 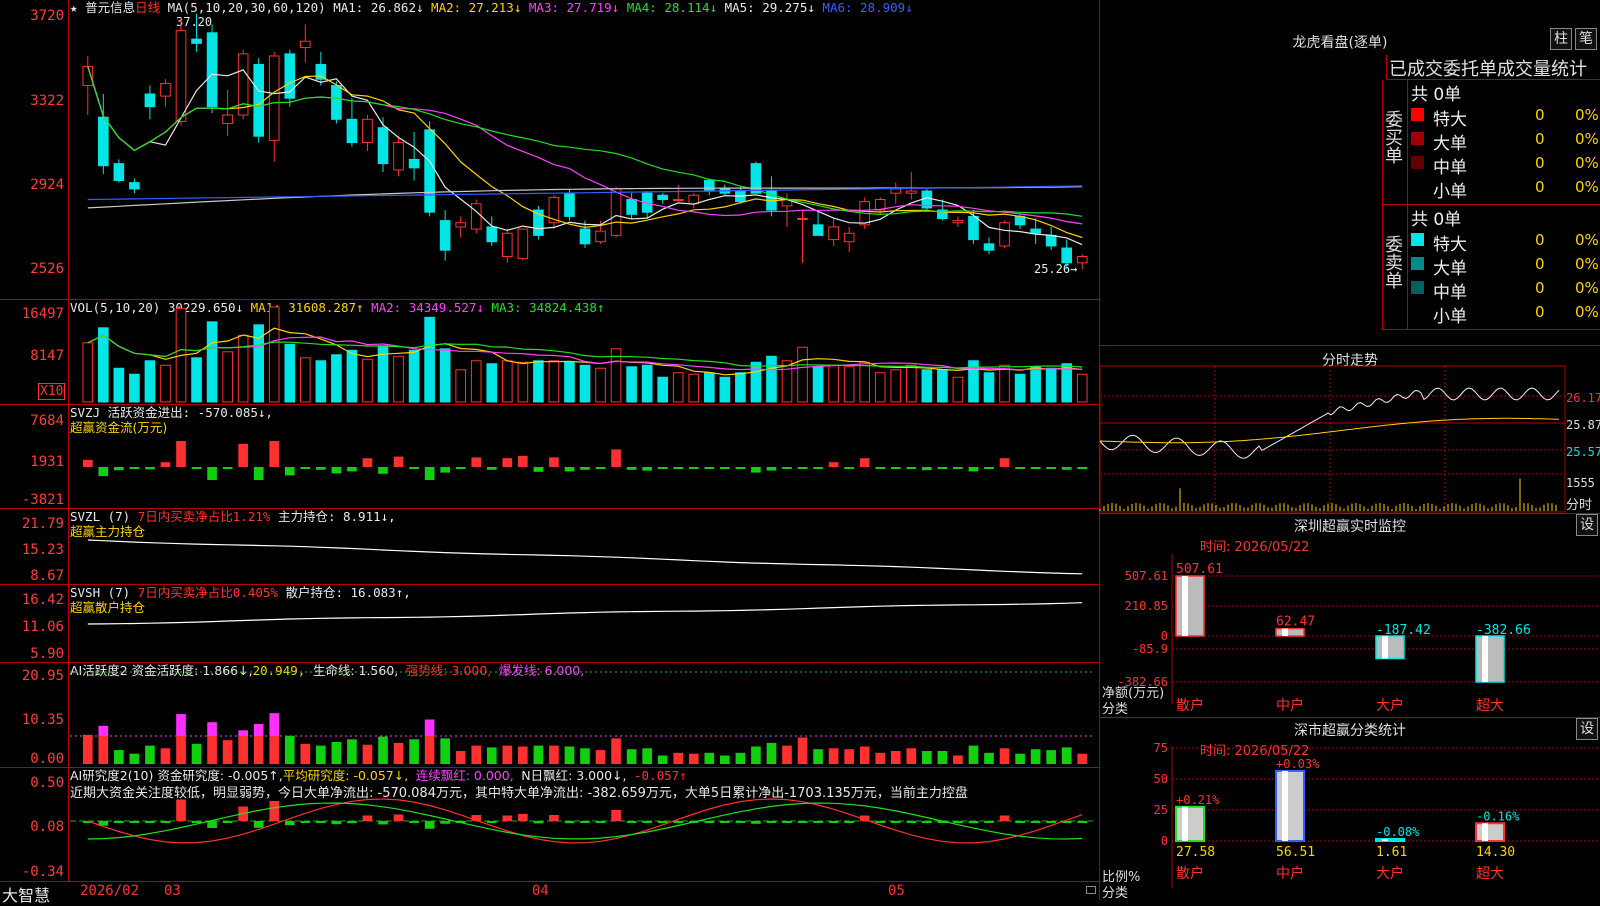 What do you see at coordinates (1586, 39) in the screenshot?
I see `tick-mode-button: 笔` at bounding box center [1586, 39].